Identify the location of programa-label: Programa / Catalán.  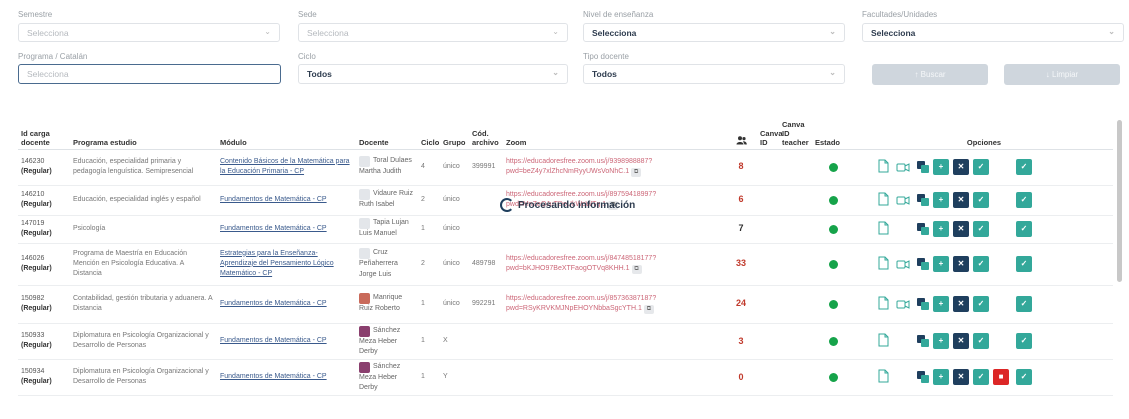
(53, 56).